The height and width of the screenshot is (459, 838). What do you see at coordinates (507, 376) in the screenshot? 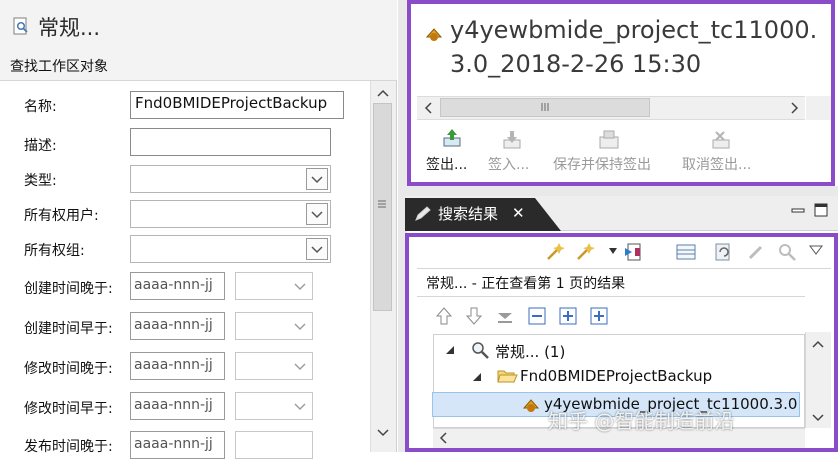
I see `folder-open-icon` at bounding box center [507, 376].